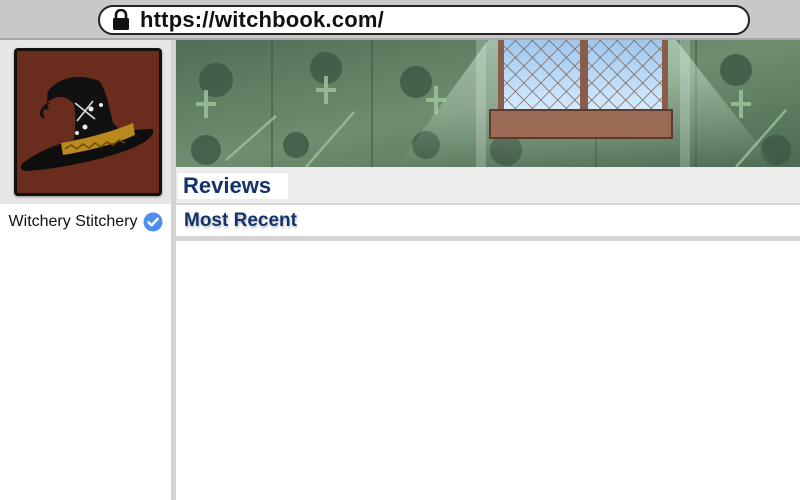  Describe the element at coordinates (240, 220) in the screenshot. I see `section-title: Most Recent` at that location.